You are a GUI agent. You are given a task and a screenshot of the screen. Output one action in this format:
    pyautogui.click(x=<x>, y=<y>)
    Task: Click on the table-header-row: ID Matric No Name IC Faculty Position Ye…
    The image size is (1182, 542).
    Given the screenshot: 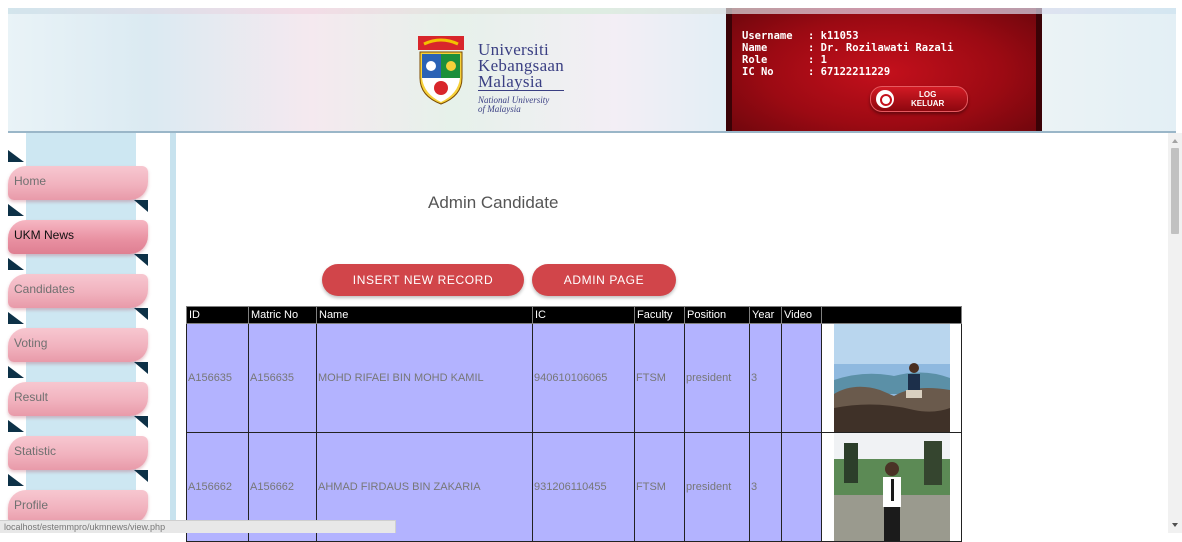 What is the action you would take?
    pyautogui.click(x=574, y=315)
    